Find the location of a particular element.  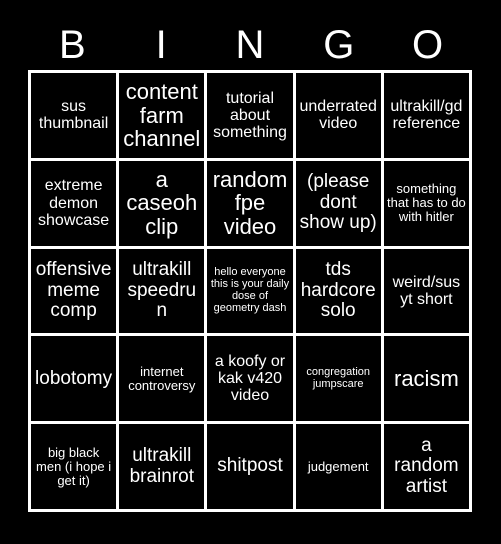

bingo-cell: ultrakill speedrun is located at coordinates (162, 291).